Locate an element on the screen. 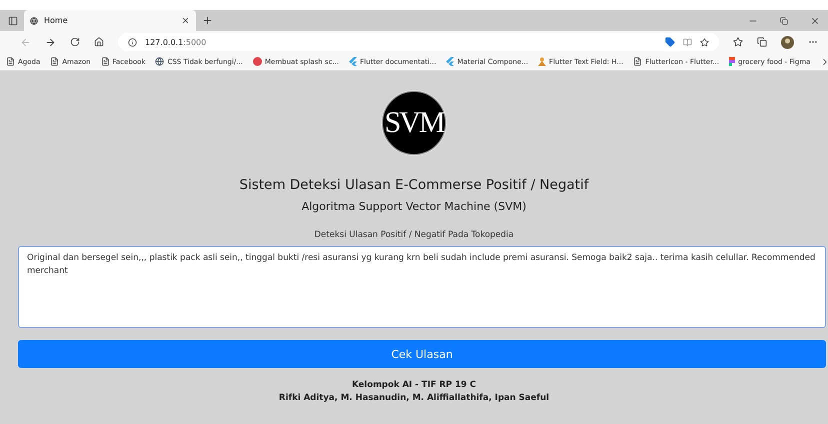  home-icon is located at coordinates (99, 42).